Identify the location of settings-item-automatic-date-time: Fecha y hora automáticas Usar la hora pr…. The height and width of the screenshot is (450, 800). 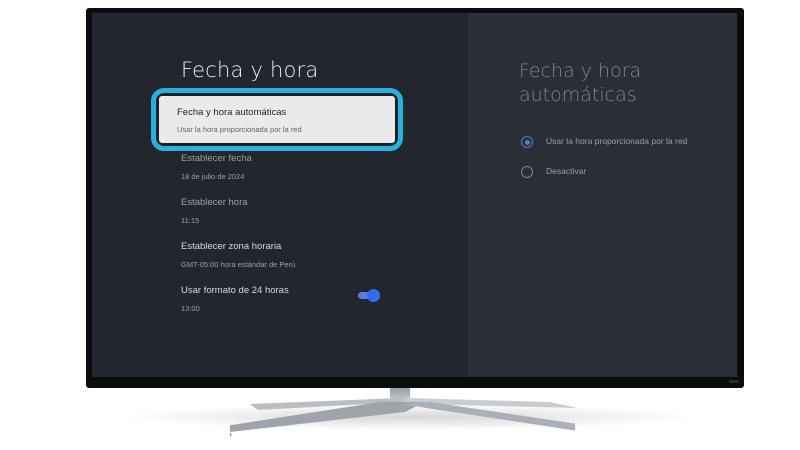
(277, 119).